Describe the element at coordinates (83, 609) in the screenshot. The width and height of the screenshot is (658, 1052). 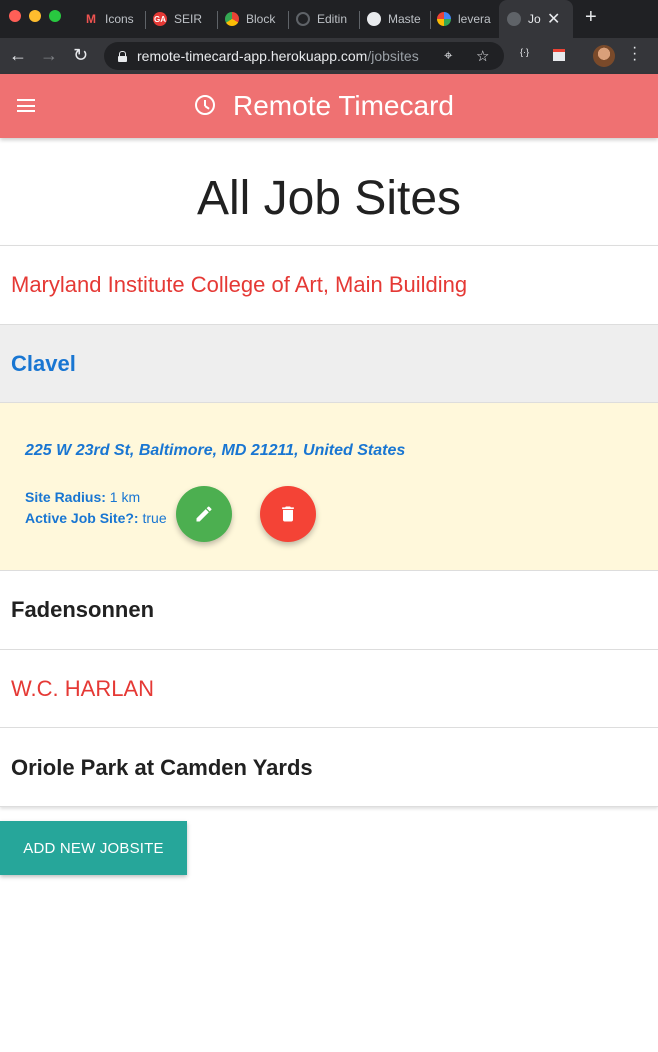
I see `jobsite-name: Fadensonnen` at that location.